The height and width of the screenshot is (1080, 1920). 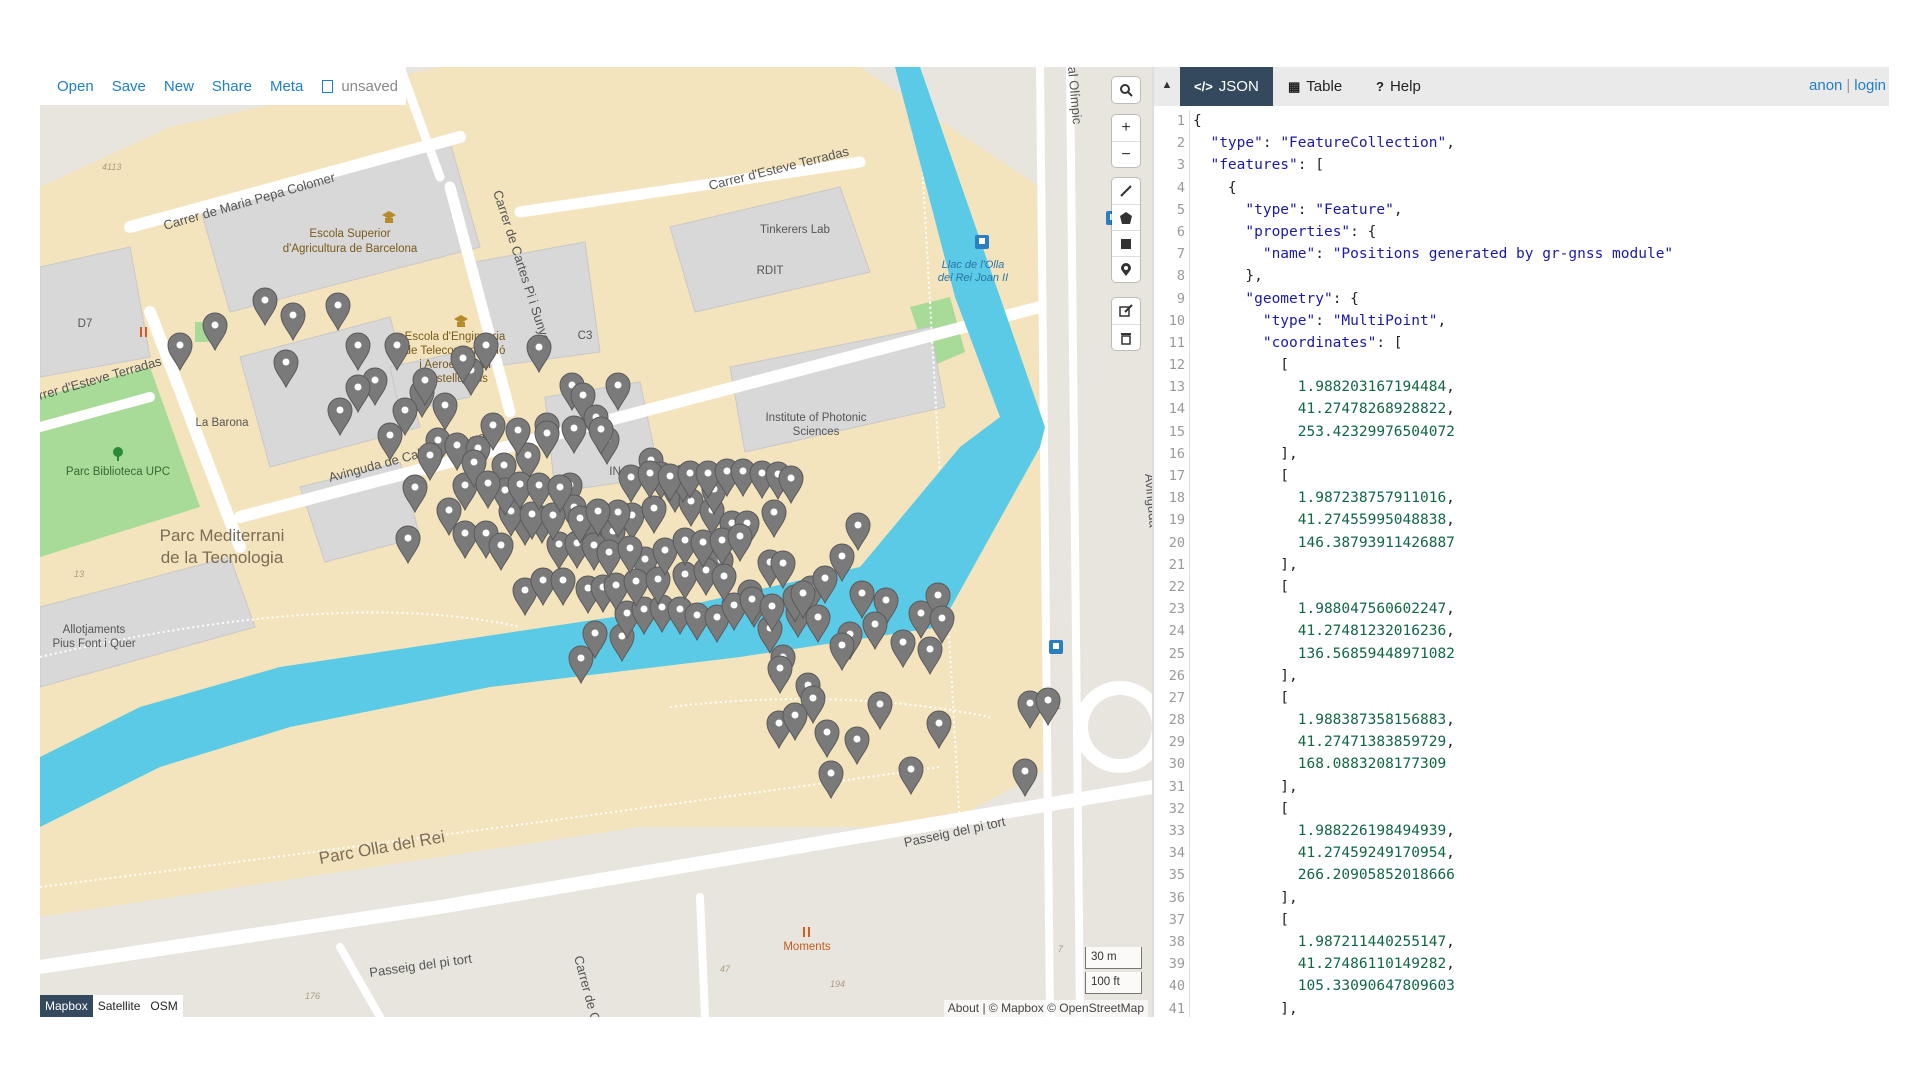 What do you see at coordinates (94, 630) in the screenshot?
I see `poi-label: Allotjaments` at bounding box center [94, 630].